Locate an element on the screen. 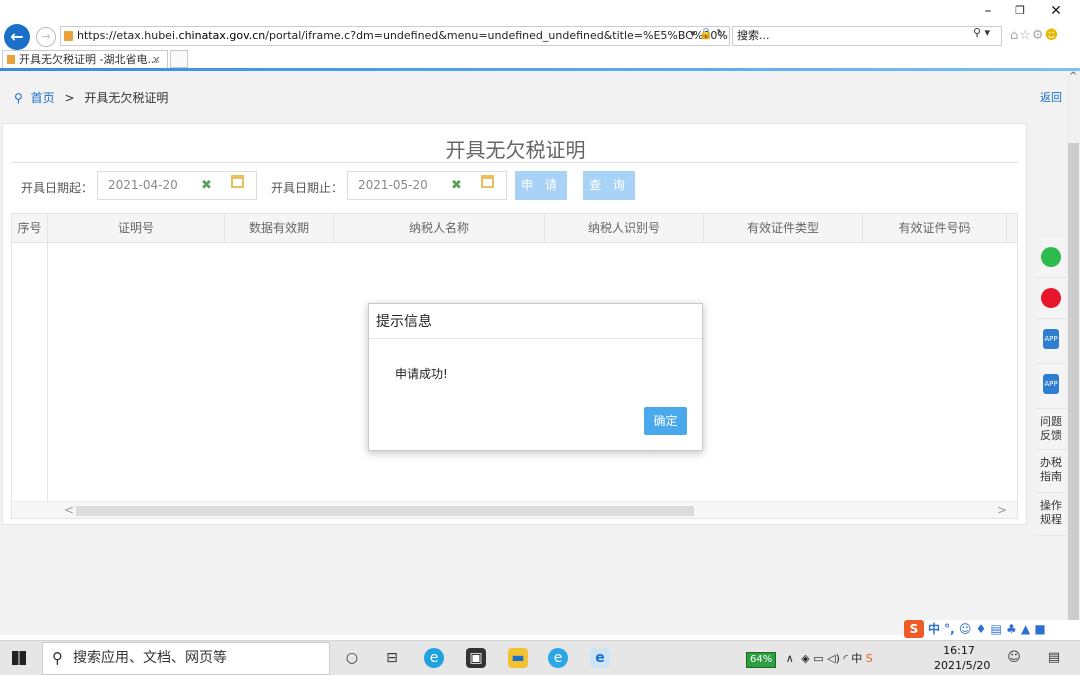  weibo-icon is located at coordinates (1051, 298).